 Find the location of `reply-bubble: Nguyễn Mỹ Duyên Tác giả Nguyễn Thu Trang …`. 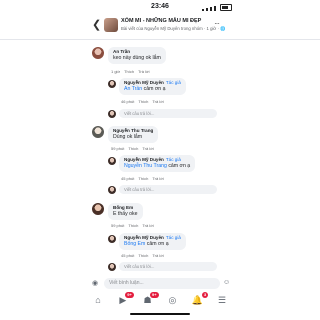

reply-bubble: Nguyễn Mỹ Duyên Tác giả Nguyễn Thu Trang … is located at coordinates (157, 163).